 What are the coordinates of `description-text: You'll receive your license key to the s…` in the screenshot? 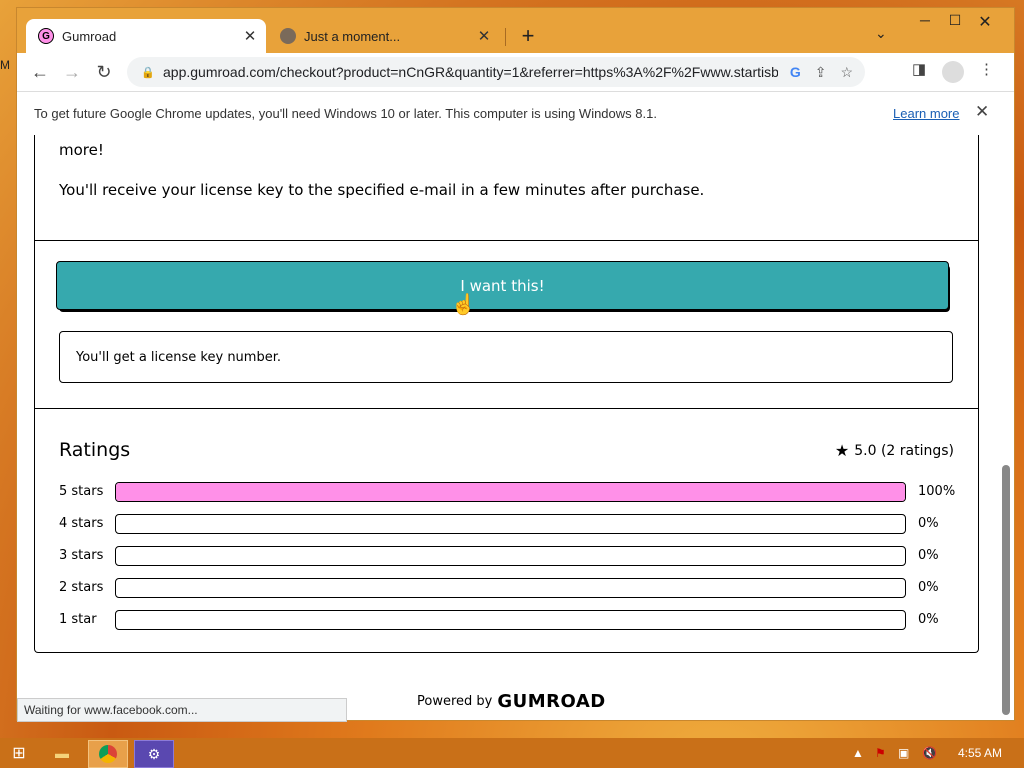 It's located at (382, 190).